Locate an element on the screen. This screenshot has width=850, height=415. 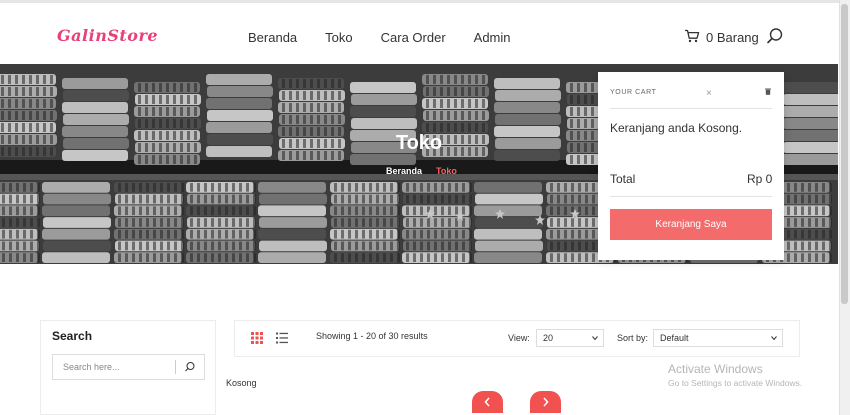
chevron-left-icon is located at coordinates (487, 402).